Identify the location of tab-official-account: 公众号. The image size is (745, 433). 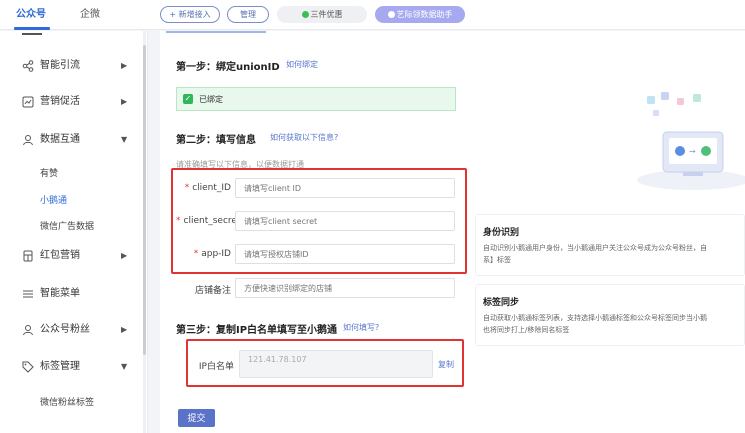
(31, 15).